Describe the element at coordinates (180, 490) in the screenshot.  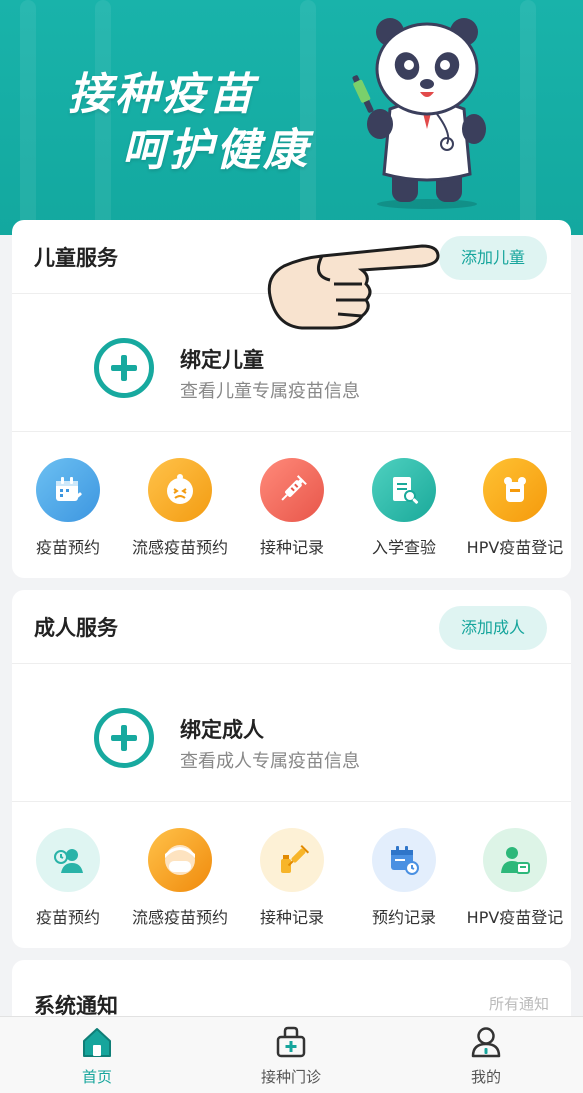
I see `sick-child-icon` at that location.